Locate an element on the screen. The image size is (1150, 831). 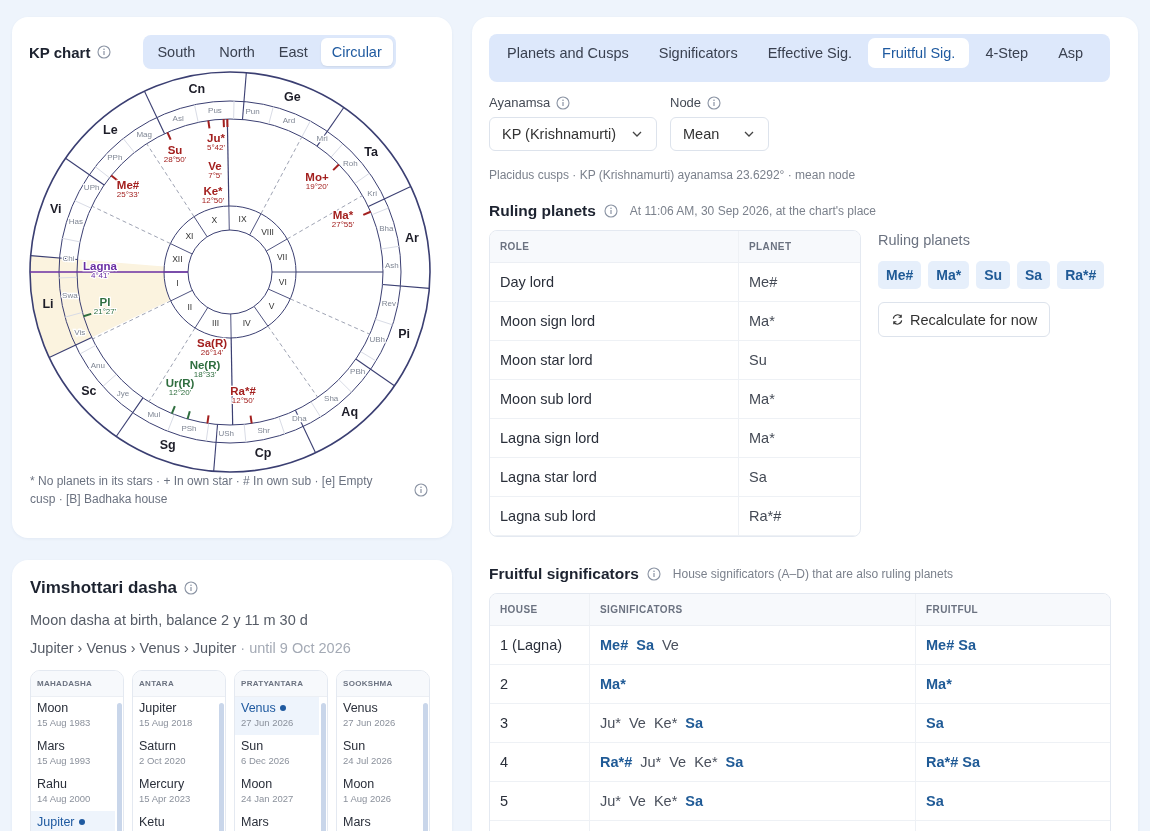
chart-style-option: North is located at coordinates (237, 52).